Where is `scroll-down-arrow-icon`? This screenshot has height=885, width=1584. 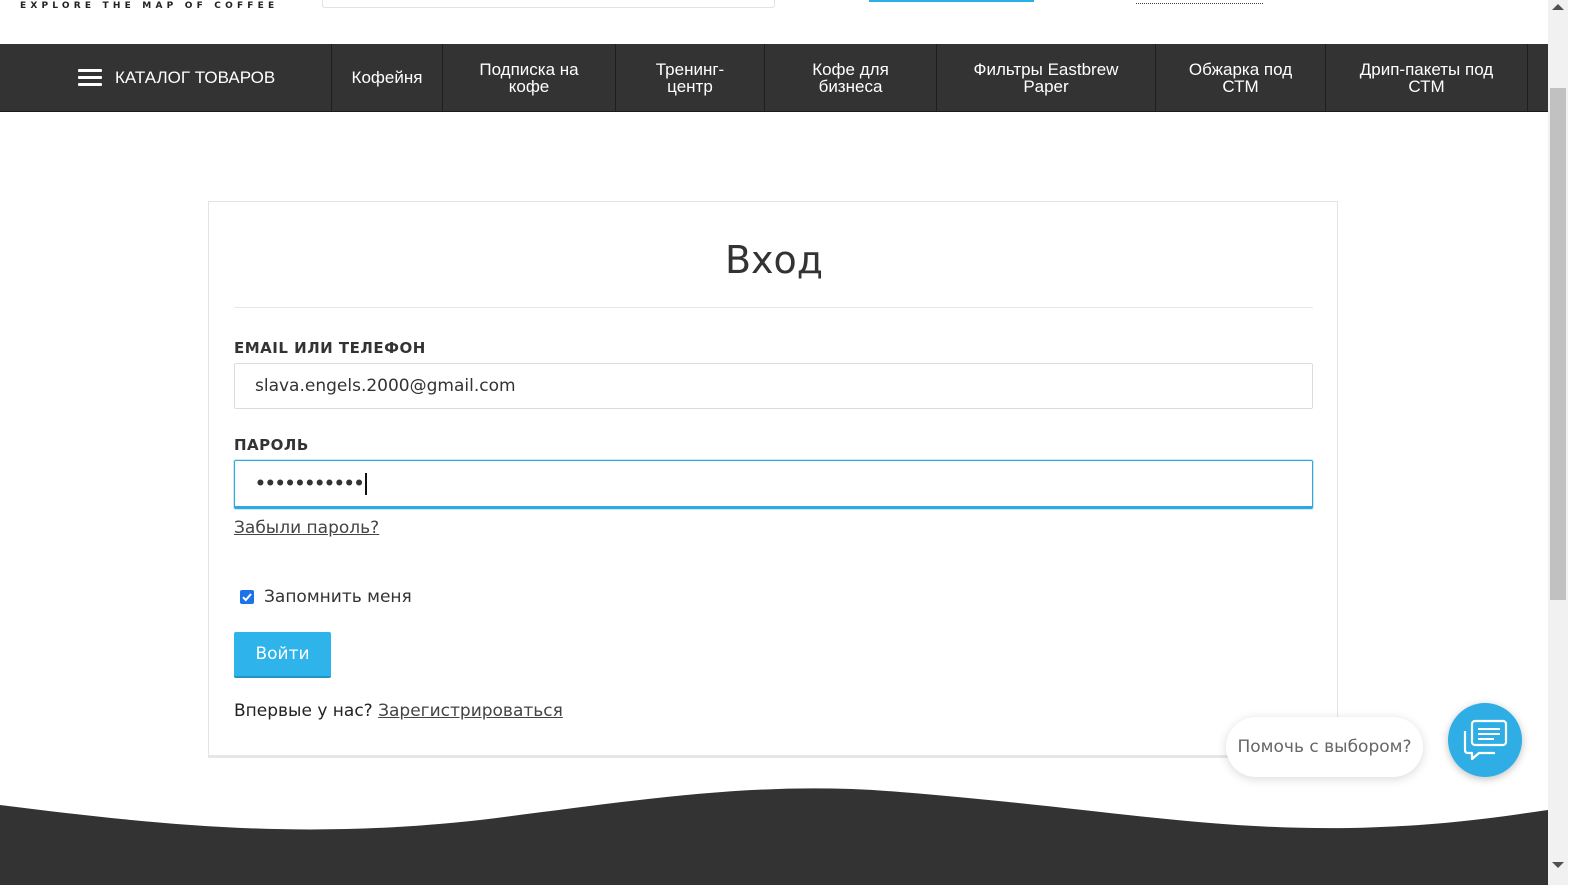
scroll-down-arrow-icon is located at coordinates (1558, 865).